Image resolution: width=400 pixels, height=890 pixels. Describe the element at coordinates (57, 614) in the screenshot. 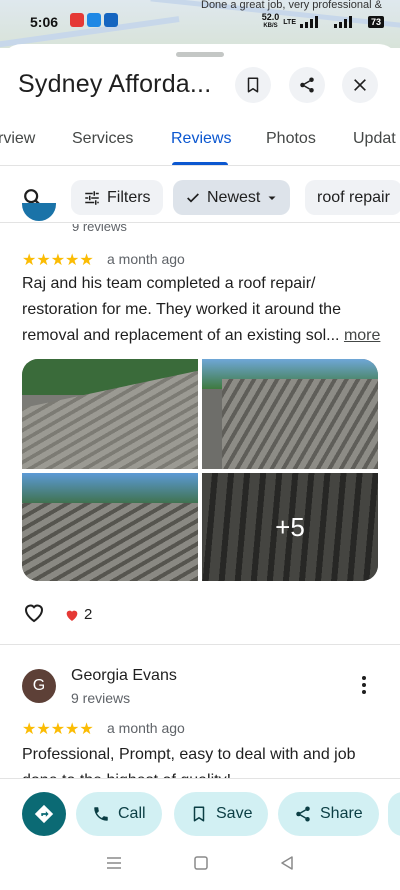

I see `review-reactions: 2` at that location.